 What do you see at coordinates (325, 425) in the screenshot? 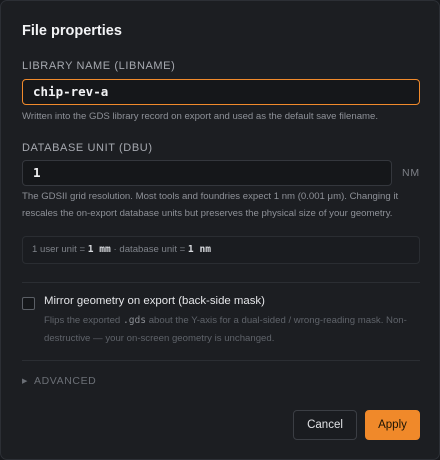
I see `cancel-button: Cancel` at bounding box center [325, 425].